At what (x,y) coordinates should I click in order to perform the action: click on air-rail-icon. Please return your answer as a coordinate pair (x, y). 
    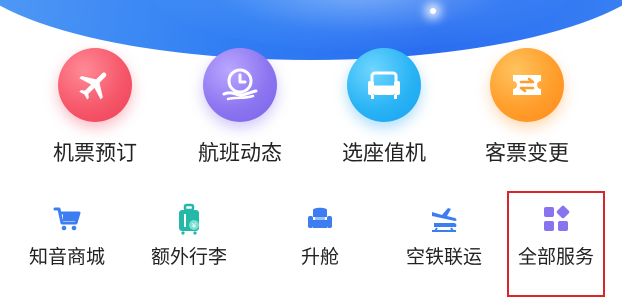
    Looking at the image, I should click on (444, 219).